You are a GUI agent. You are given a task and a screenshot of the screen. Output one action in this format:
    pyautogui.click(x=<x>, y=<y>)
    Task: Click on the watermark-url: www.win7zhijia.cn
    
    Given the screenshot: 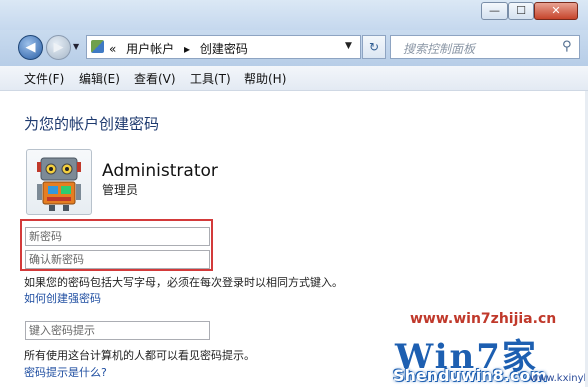 What is the action you would take?
    pyautogui.click(x=483, y=319)
    